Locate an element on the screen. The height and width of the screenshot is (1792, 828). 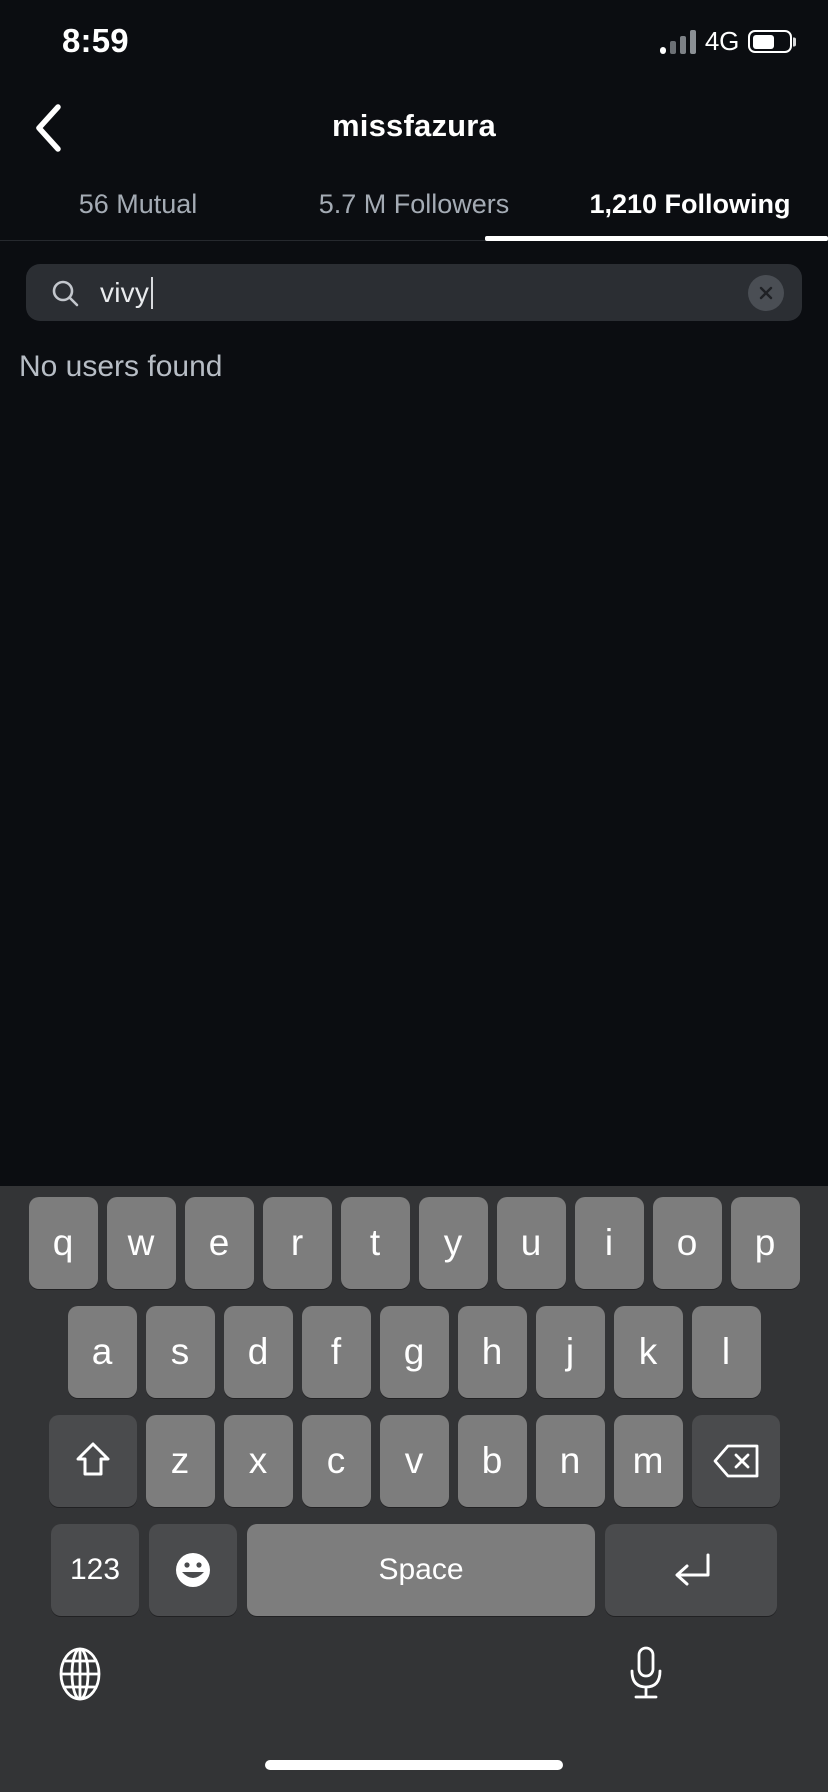
key-v: v is located at coordinates (414, 1461).